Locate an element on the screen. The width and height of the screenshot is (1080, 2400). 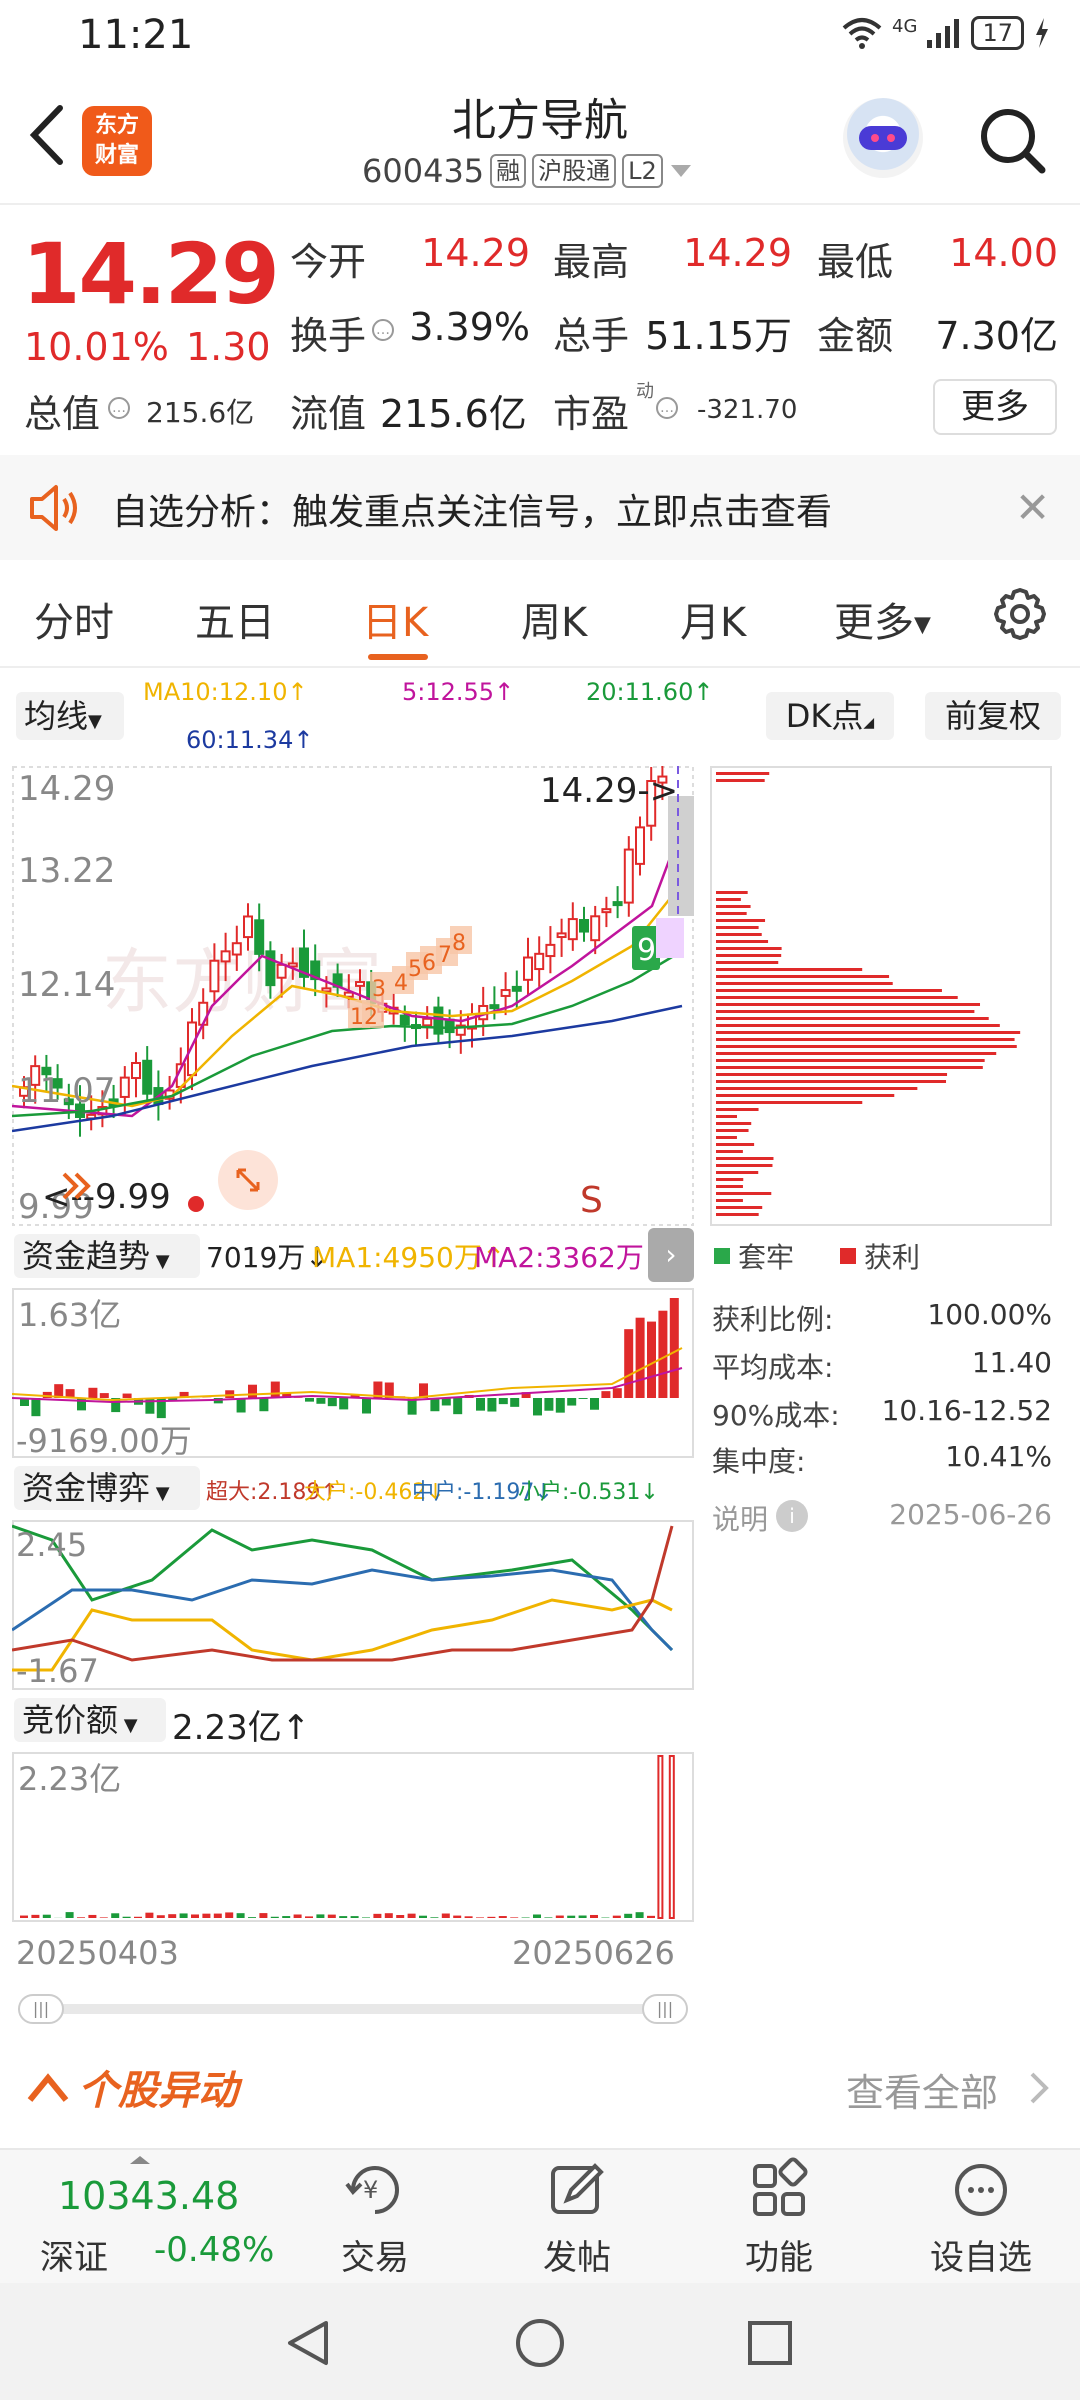
legend-profit-swatch is located at coordinates (848, 1256).